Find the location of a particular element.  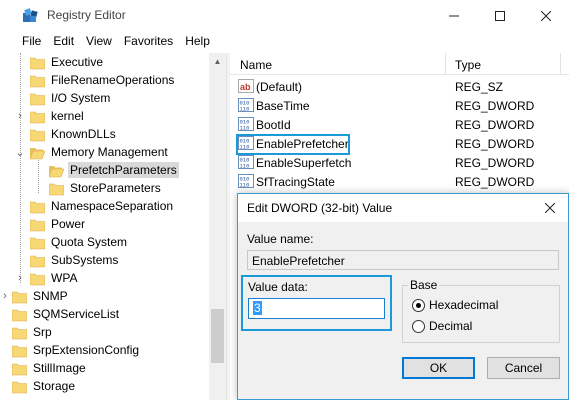

list-item: 010 110 BaseTime REG_DWORD is located at coordinates (399, 105).